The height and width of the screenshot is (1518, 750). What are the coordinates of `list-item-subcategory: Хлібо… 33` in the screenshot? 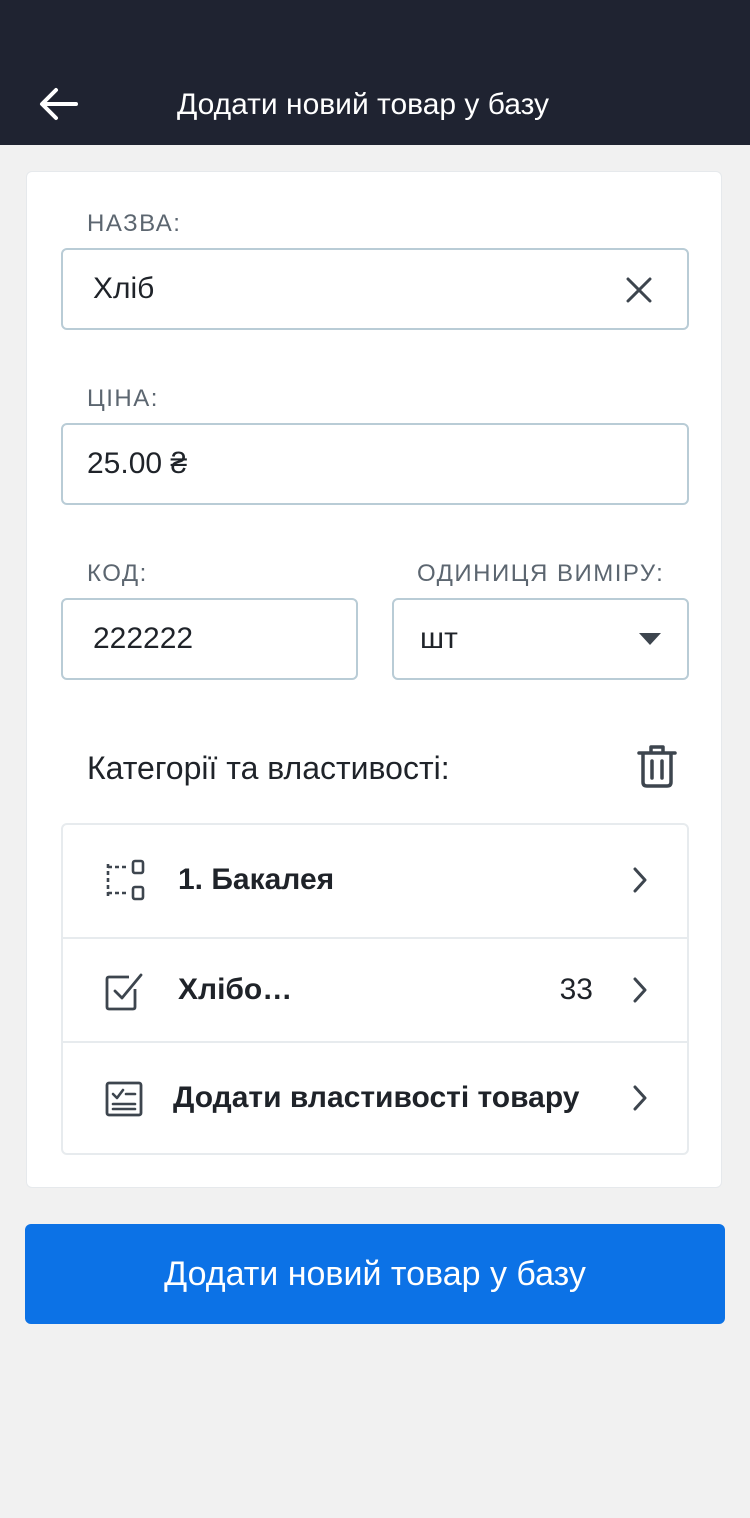 It's located at (375, 989).